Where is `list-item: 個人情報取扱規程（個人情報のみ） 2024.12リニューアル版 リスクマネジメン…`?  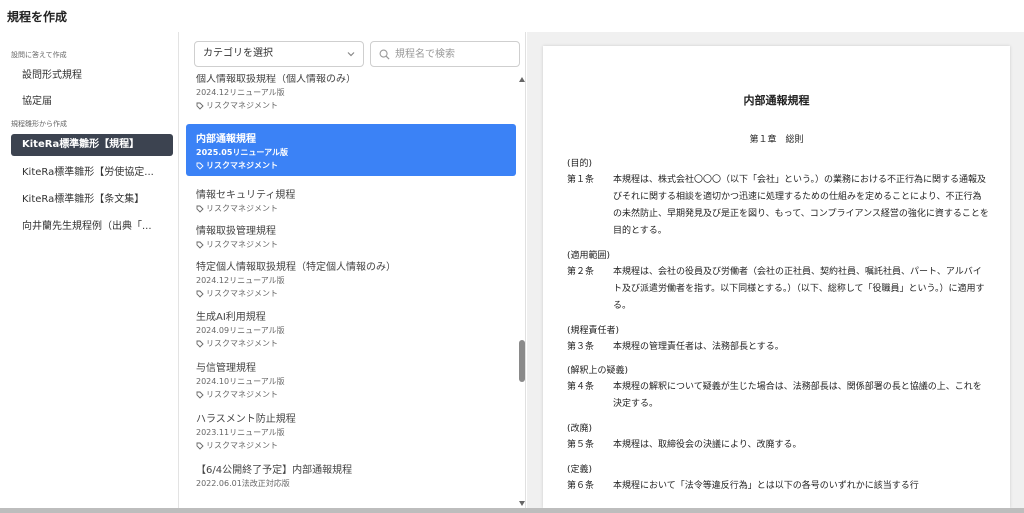 list-item: 個人情報取扱規程（個人情報のみ） 2024.12リニューアル版 リスクマネジメン… is located at coordinates (351, 92).